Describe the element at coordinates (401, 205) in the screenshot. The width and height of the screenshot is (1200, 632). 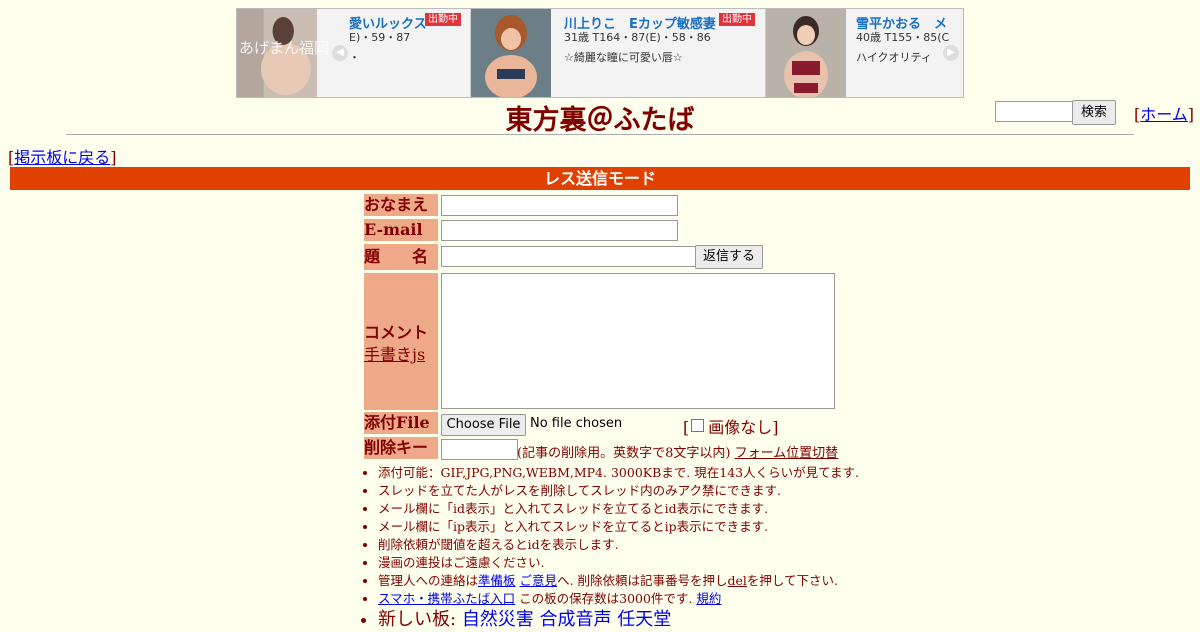
I see `name-label: おなまえ` at that location.